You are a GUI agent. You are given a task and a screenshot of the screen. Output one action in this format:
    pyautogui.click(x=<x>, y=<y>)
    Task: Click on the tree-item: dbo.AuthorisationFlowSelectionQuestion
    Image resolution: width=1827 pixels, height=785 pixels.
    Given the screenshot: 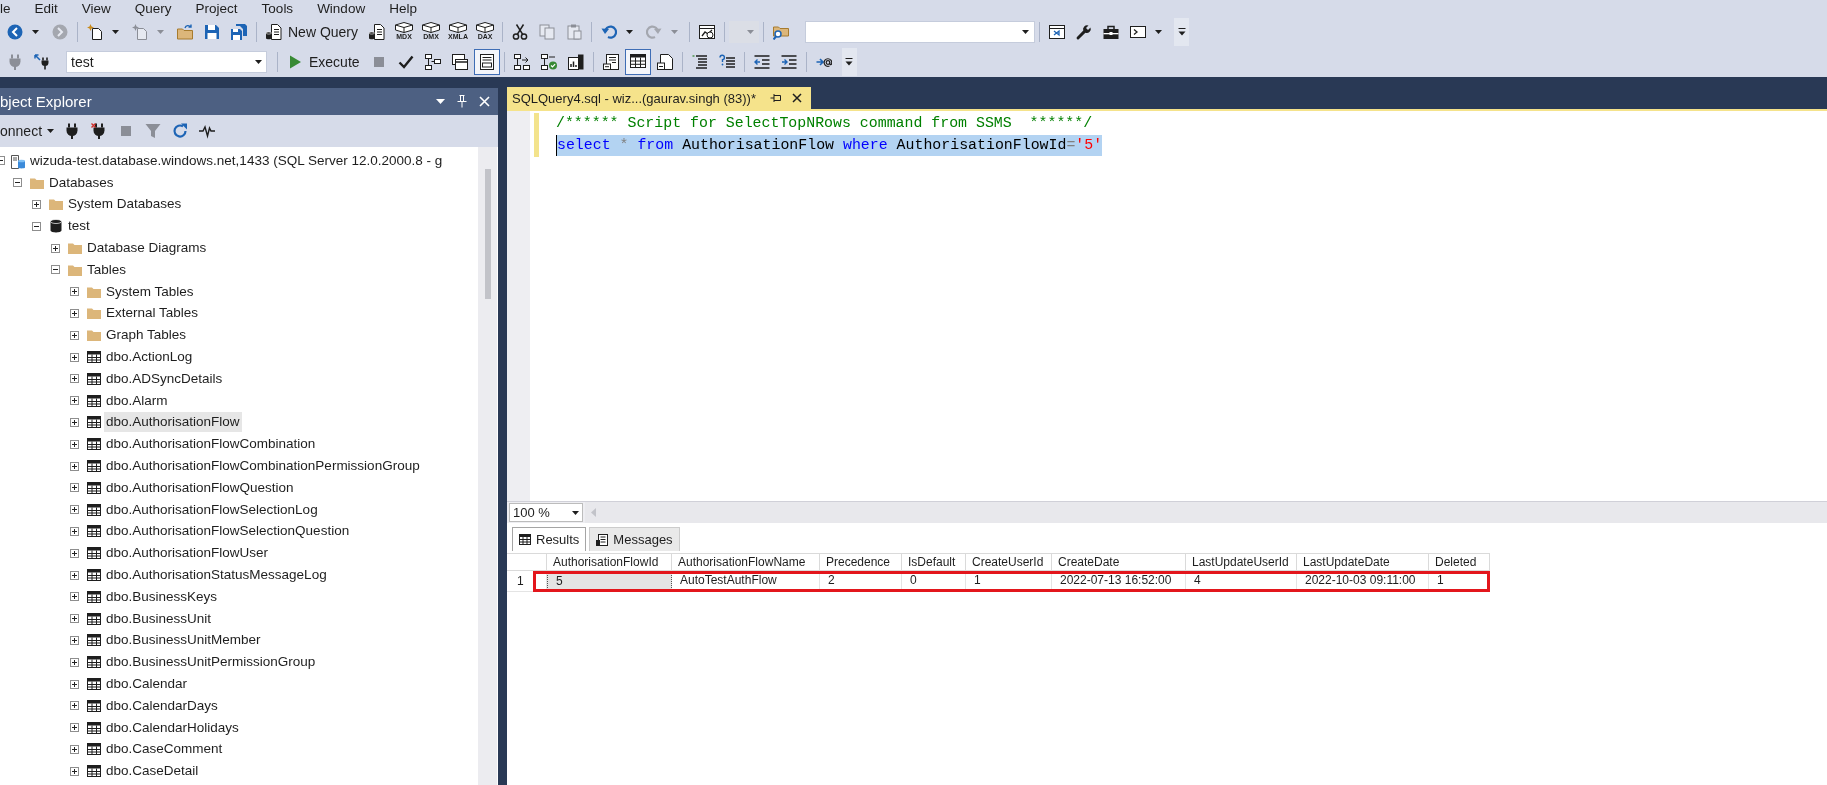 What is the action you would take?
    pyautogui.click(x=228, y=531)
    